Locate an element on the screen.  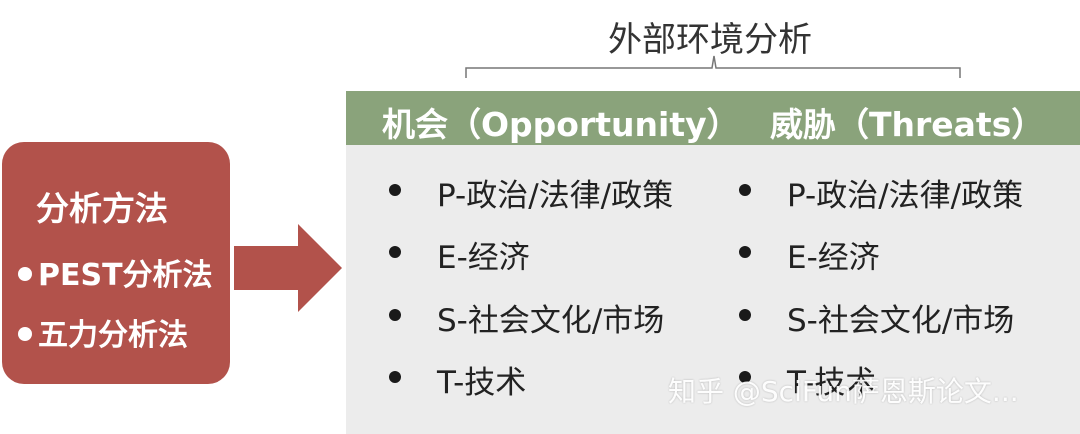
column-header-opportunity: 机会（Opportunity） is located at coordinates (561, 124).